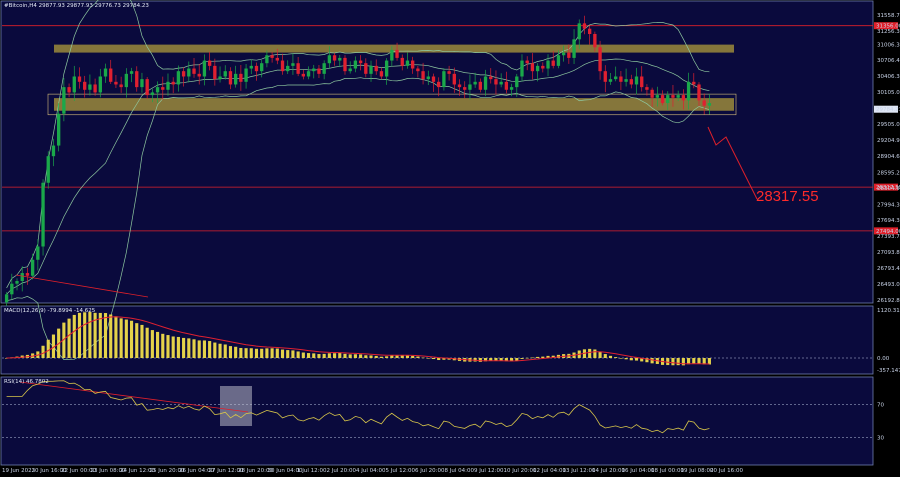 The height and width of the screenshot is (477, 900). What do you see at coordinates (888, 173) in the screenshot?
I see `price-tick-label: 28595.20` at bounding box center [888, 173].